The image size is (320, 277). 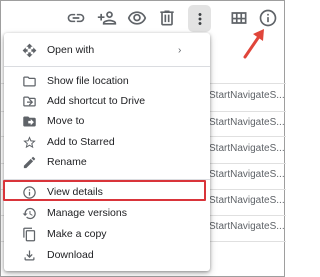 What do you see at coordinates (104, 190) in the screenshot?
I see `view-details-highlight` at bounding box center [104, 190].